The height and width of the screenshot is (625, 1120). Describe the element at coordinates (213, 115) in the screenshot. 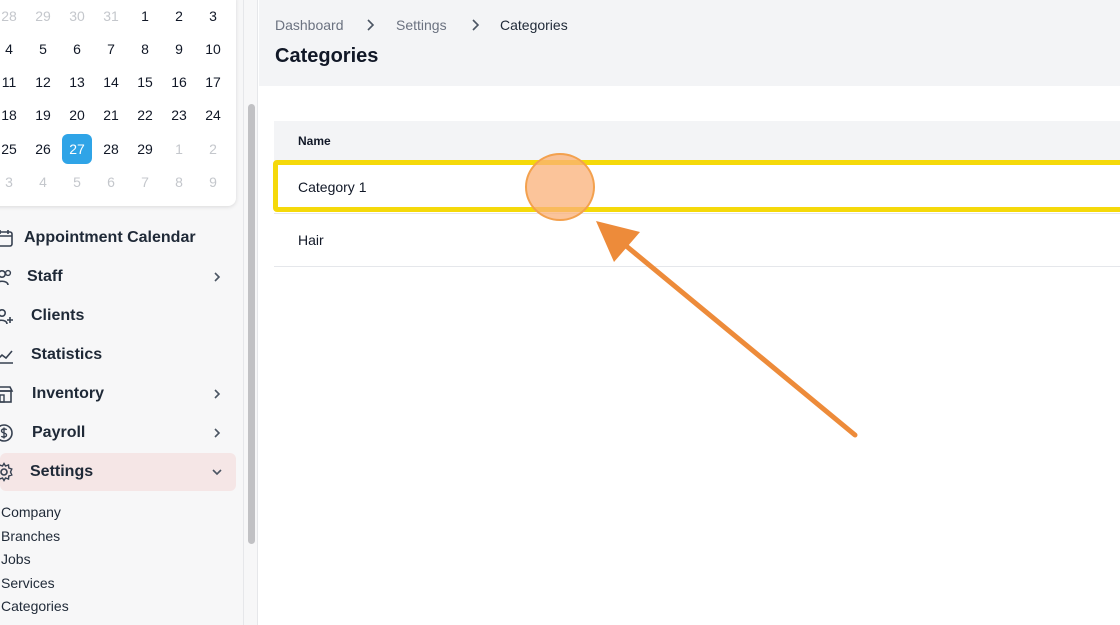

I see `calendar-day: 24` at that location.